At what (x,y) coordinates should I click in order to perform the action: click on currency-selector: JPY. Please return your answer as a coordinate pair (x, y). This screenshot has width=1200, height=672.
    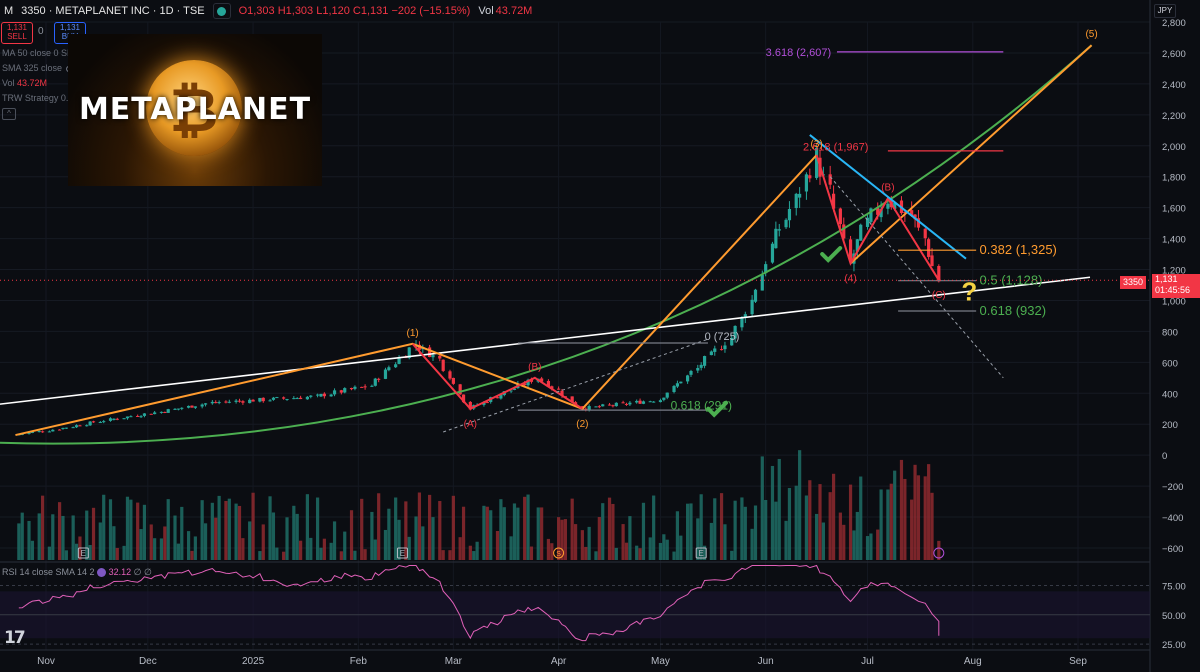
    Looking at the image, I should click on (1165, 11).